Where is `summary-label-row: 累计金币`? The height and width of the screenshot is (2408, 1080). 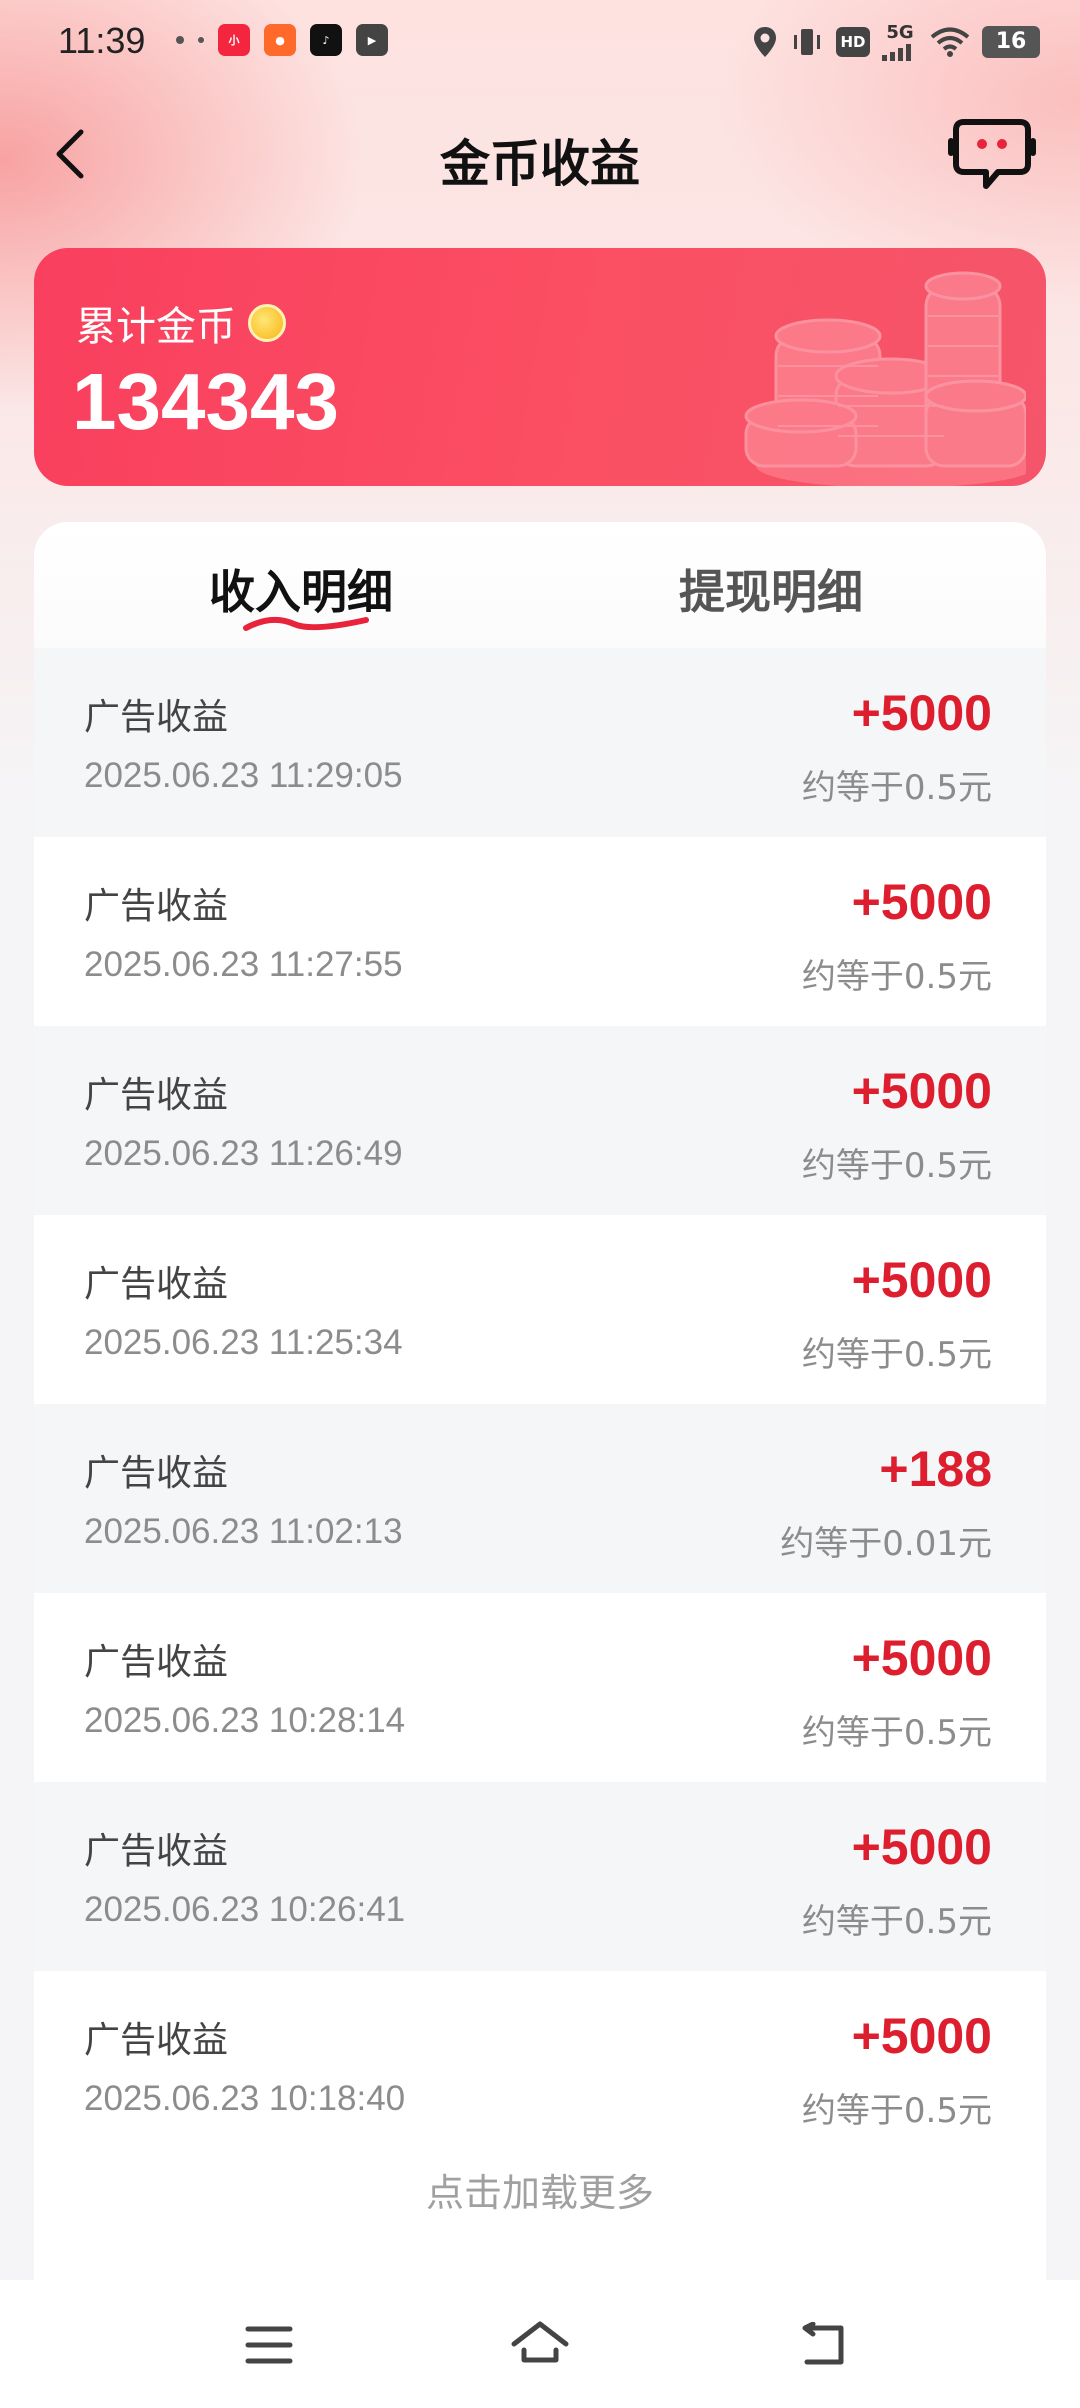 summary-label-row: 累计金币 is located at coordinates (181, 323).